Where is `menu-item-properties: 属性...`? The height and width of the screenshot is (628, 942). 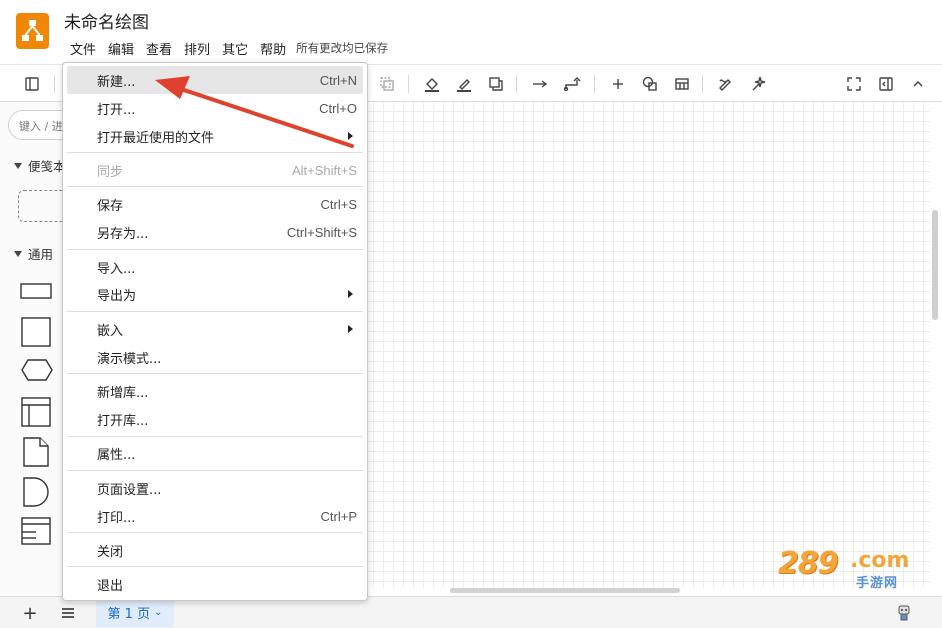 menu-item-properties: 属性... is located at coordinates (215, 453).